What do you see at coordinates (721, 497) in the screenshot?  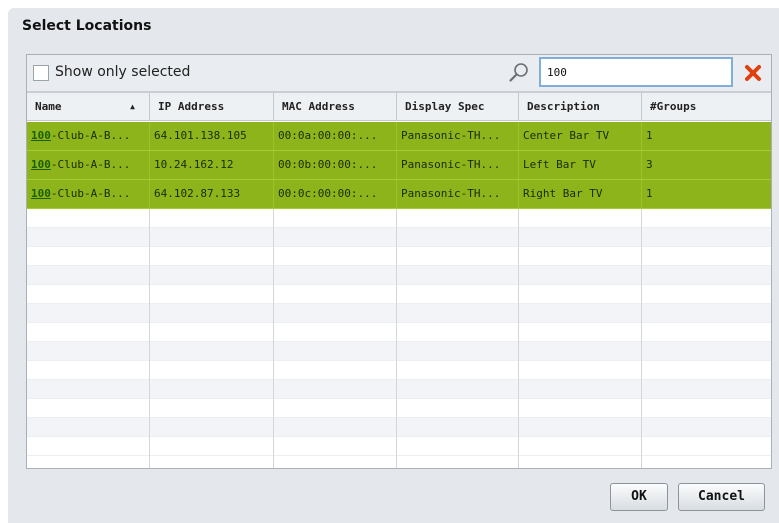 I see `cancel-button: Cancel` at bounding box center [721, 497].